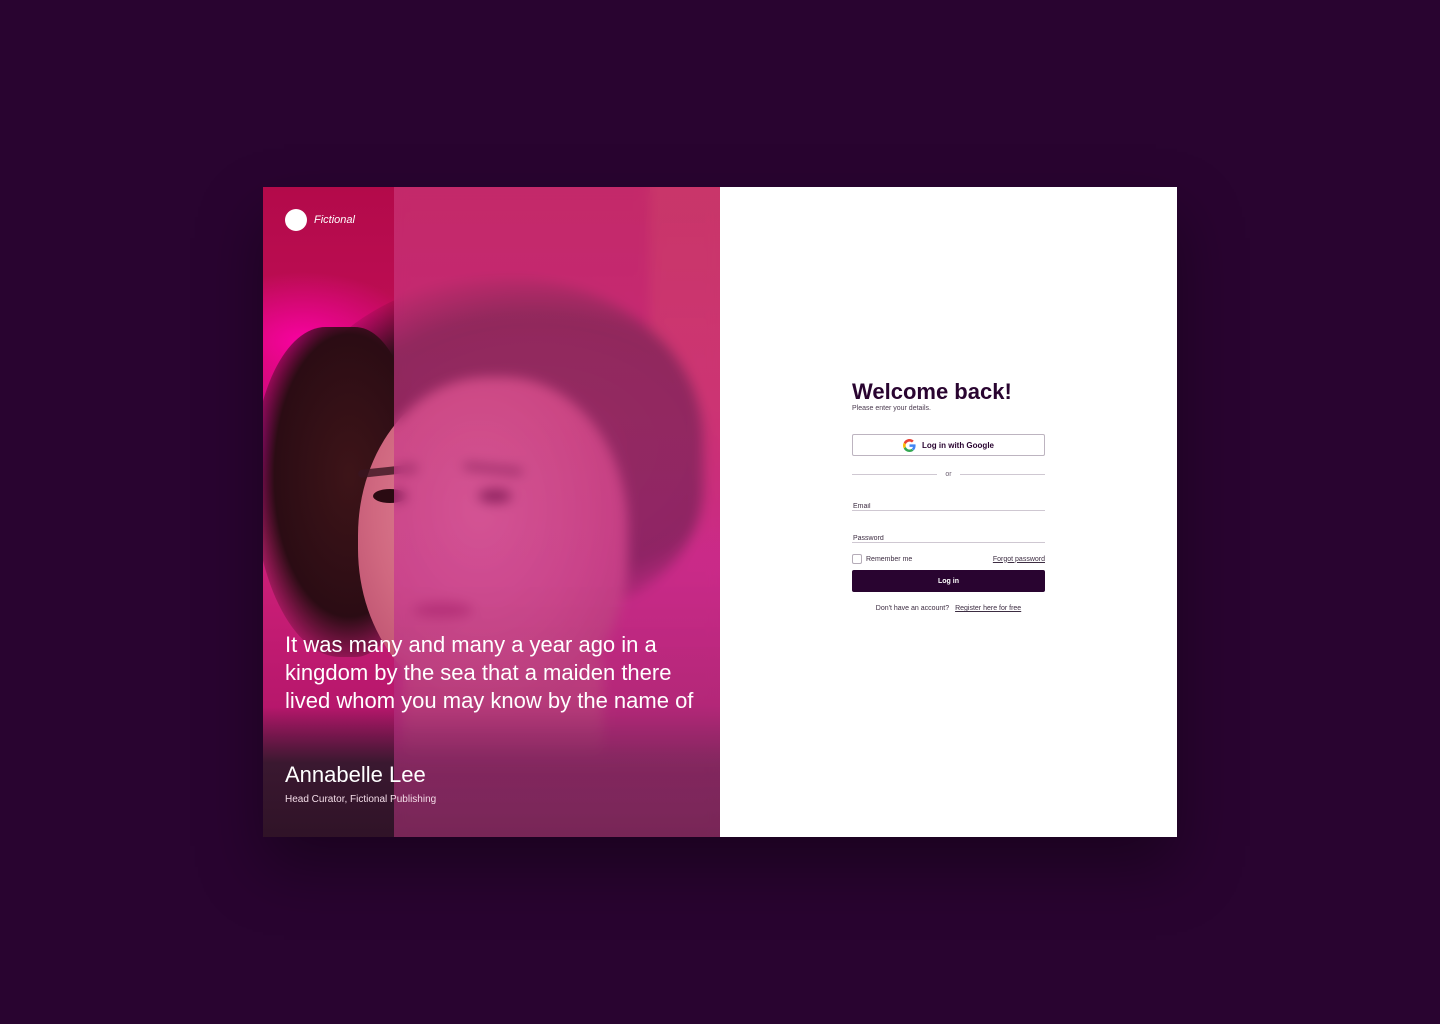 The height and width of the screenshot is (1024, 1440). What do you see at coordinates (948, 559) in the screenshot?
I see `form-options-row: Remember me Forgot password` at bounding box center [948, 559].